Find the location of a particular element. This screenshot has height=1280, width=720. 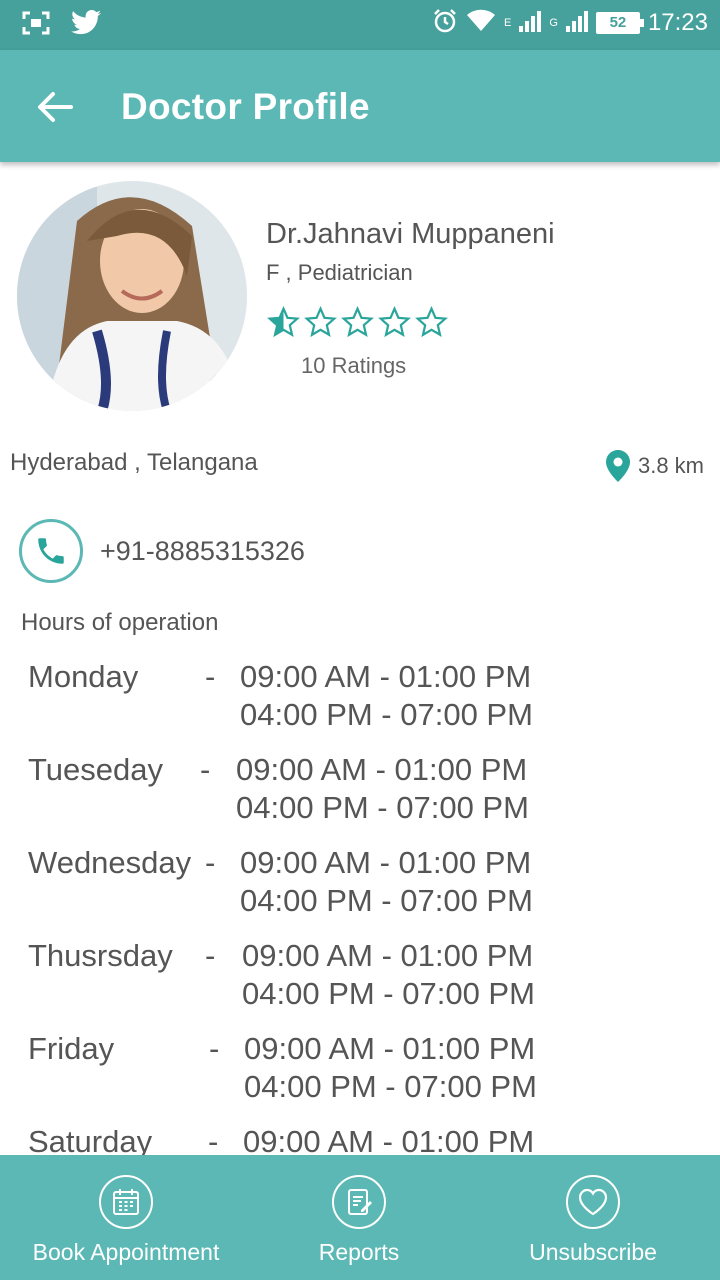

network-type-1: E is located at coordinates (508, 23).